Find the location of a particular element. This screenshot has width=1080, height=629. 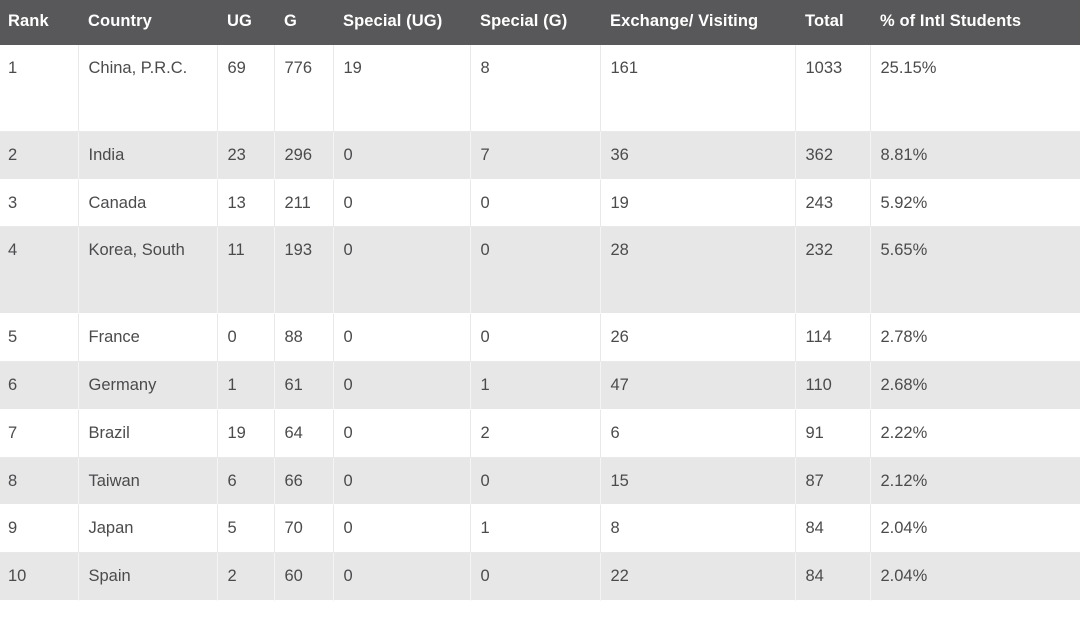

cell-ug: 13 is located at coordinates (246, 203).